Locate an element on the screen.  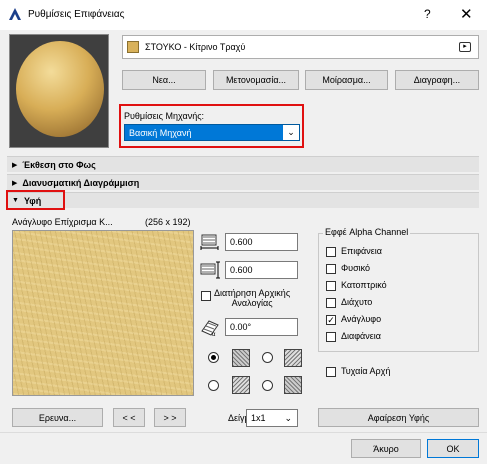
section-light: ▶ Έκθεση στο Φως is located at coordinates (243, 164).